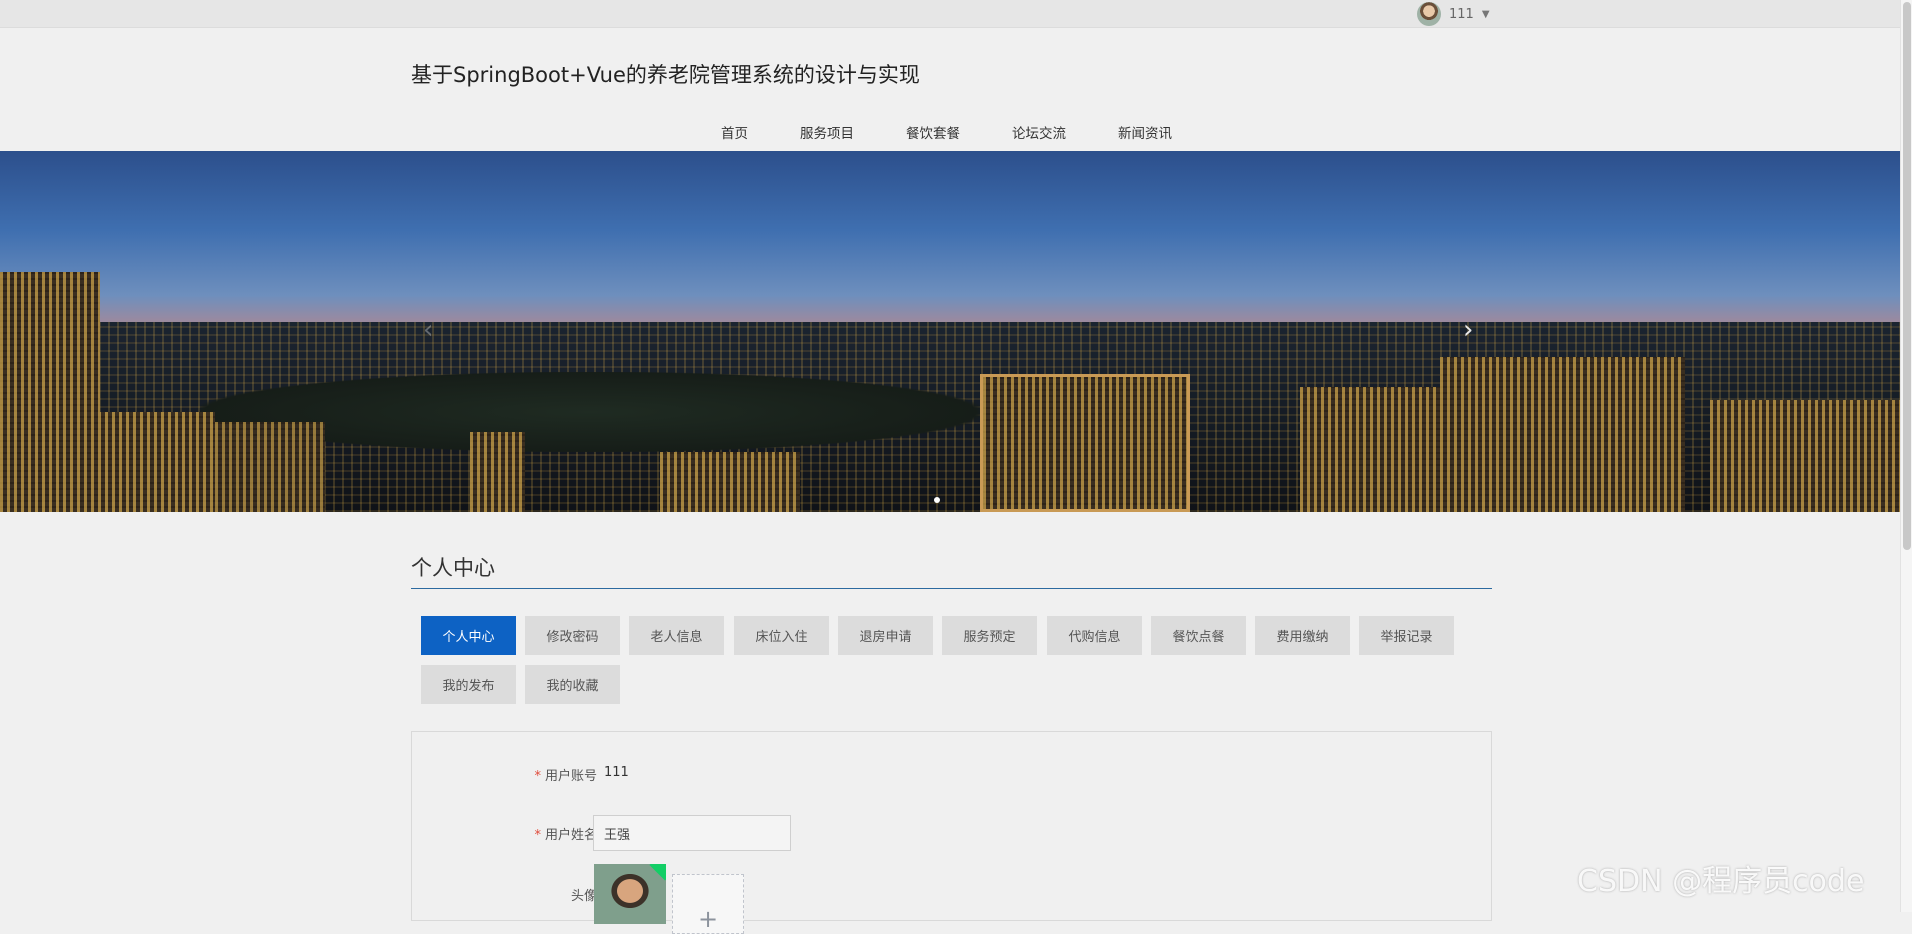 The height and width of the screenshot is (934, 1912). I want to click on user-menu: 111 ▼, so click(1453, 14).